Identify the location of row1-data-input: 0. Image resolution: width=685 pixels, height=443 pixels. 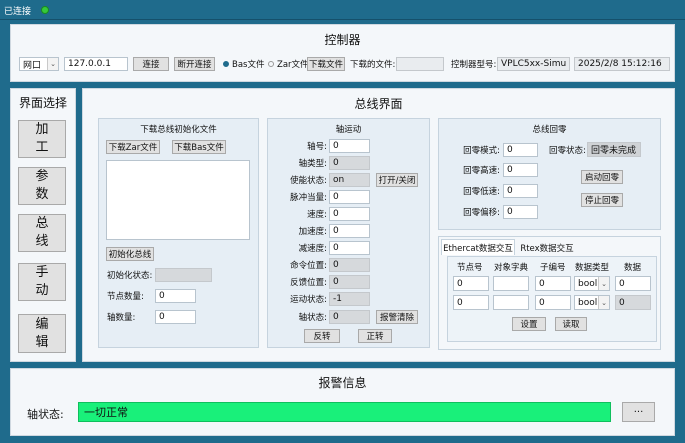
(633, 283).